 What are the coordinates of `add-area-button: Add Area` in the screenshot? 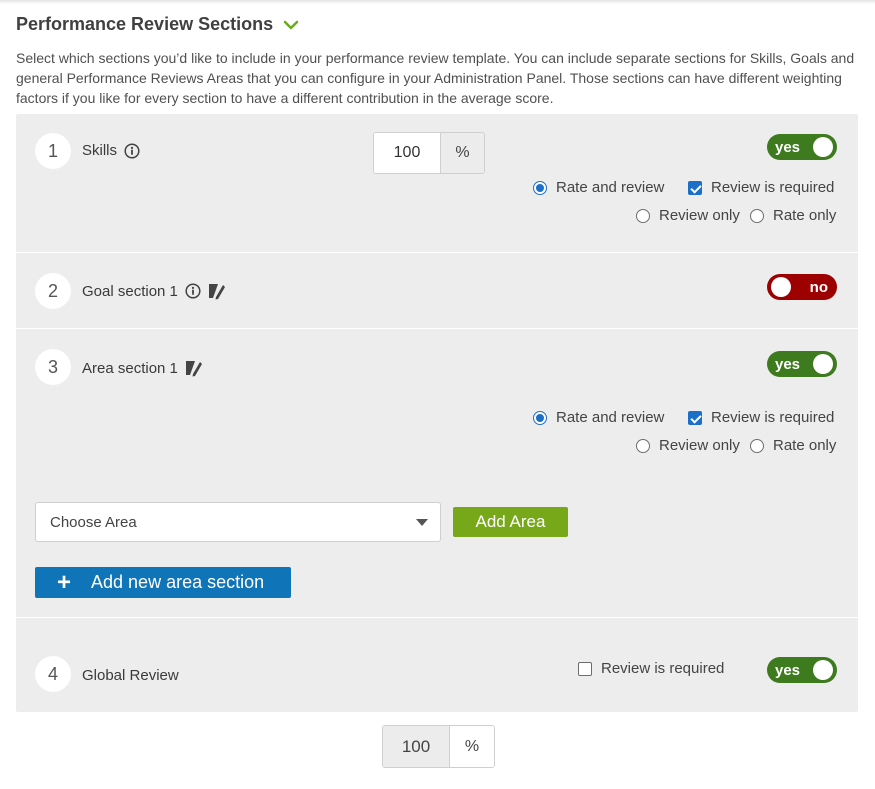 It's located at (510, 522).